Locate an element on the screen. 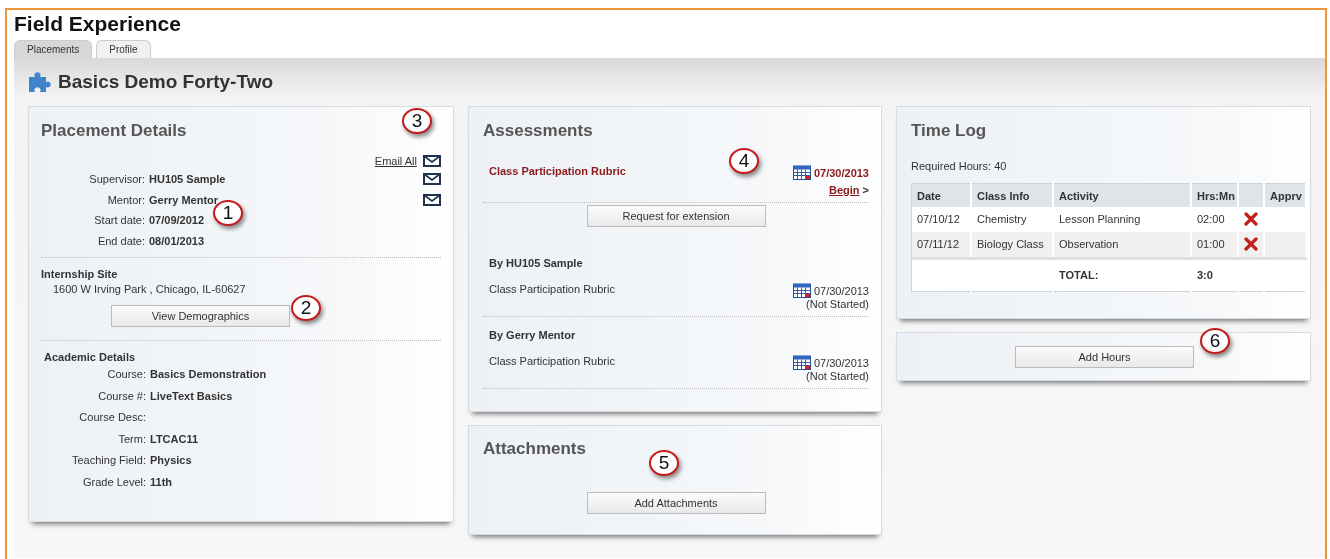  column-header: Apprv is located at coordinates (1285, 195).